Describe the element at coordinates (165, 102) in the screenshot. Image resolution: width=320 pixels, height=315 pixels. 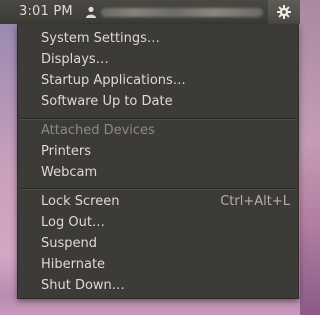
I see `menu-item-software-up-to-date: Software Up to Date` at that location.